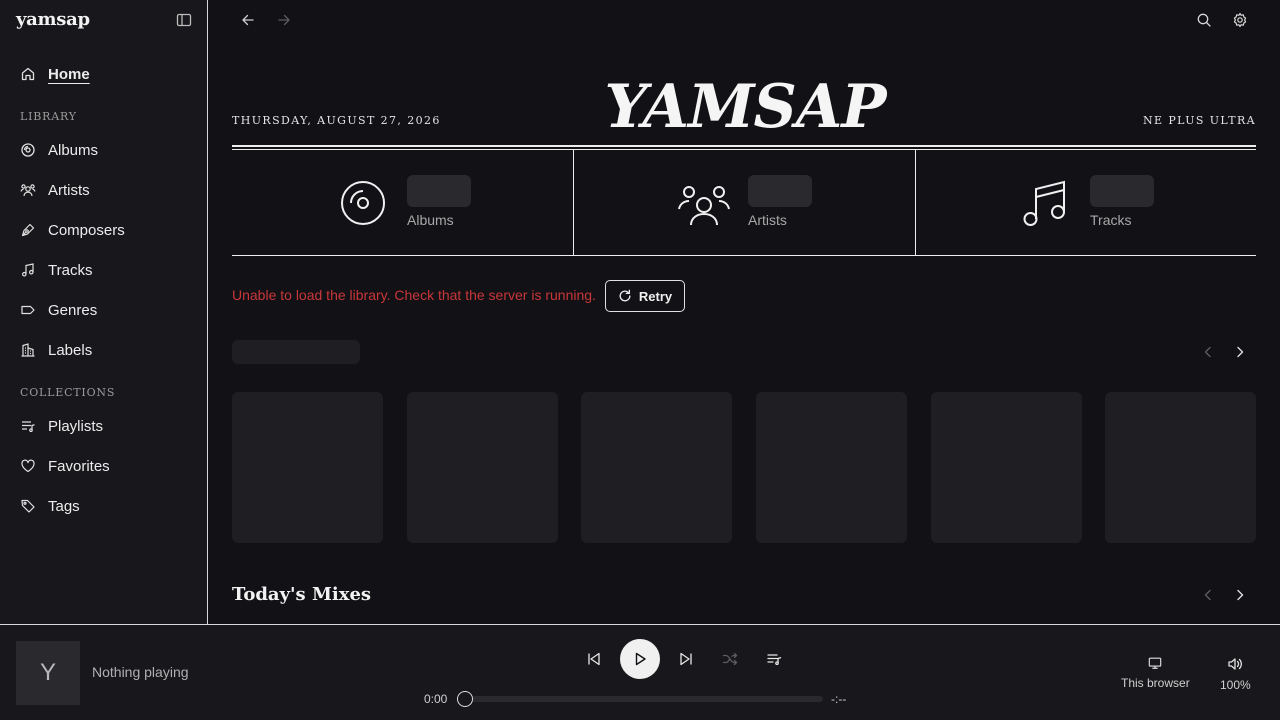 The height and width of the screenshot is (720, 1280). What do you see at coordinates (103, 506) in the screenshot?
I see `sidebar-item-tags: Tags` at bounding box center [103, 506].